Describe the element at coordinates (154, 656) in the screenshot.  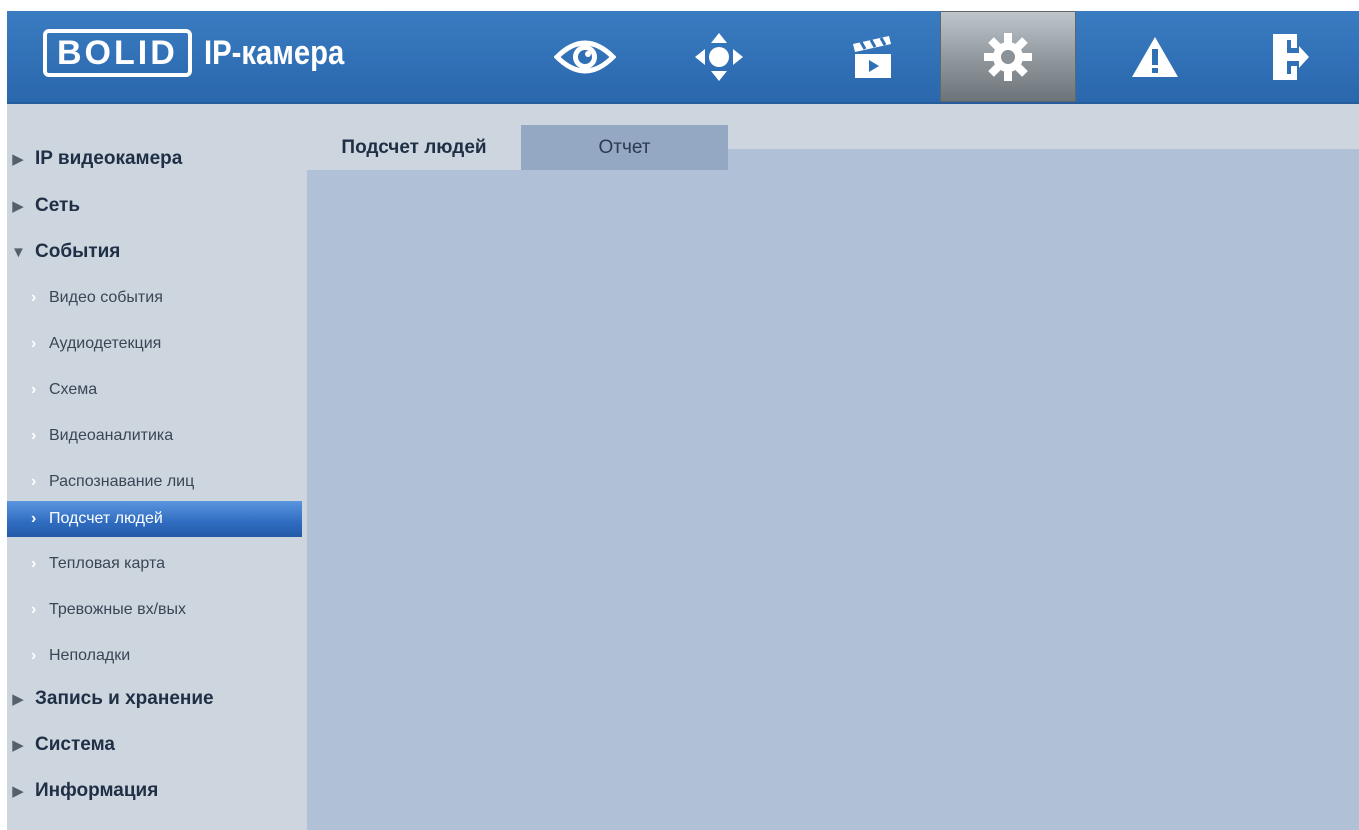
I see `sidebar-item-faults: › Неполадки` at that location.